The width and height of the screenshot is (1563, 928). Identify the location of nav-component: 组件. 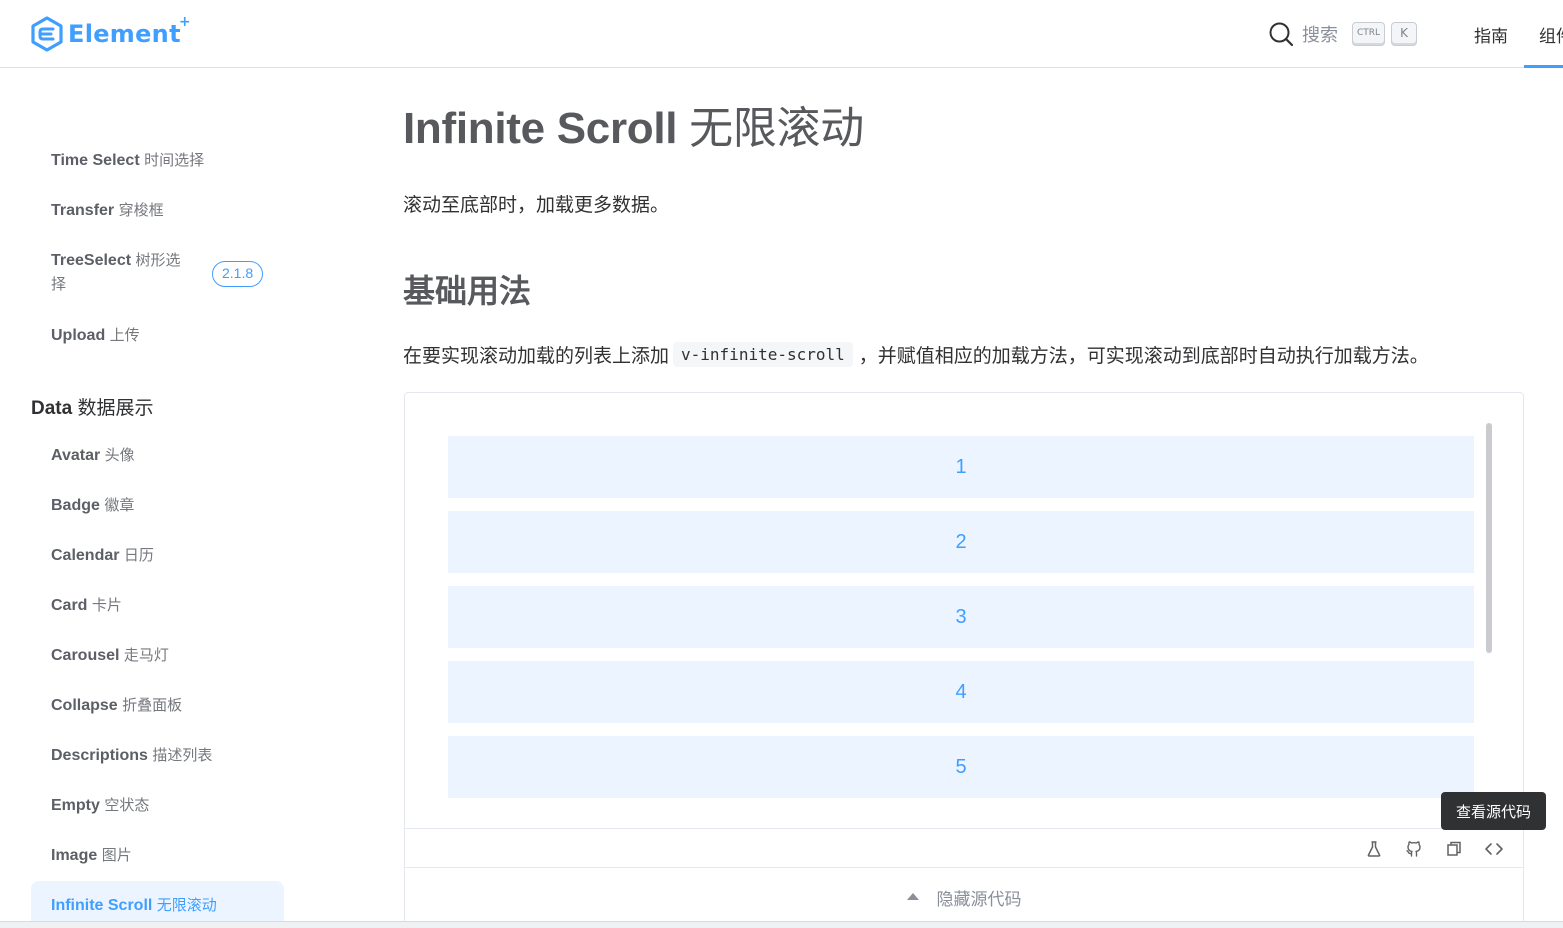
(1551, 34).